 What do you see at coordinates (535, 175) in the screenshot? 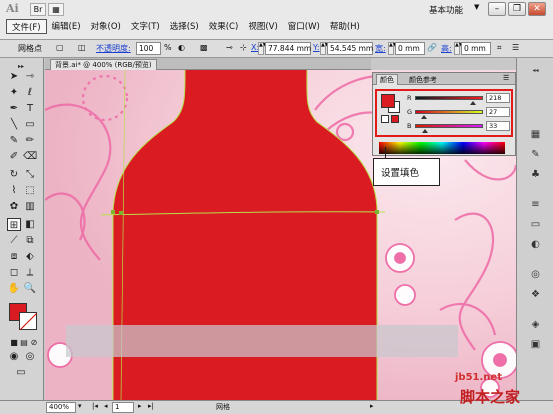
I see `symbols-panel-icon: ♣` at bounding box center [535, 175].